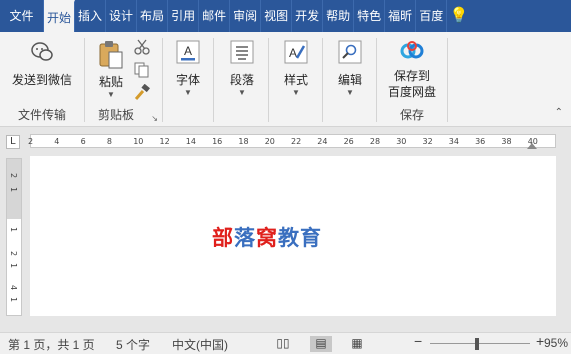 The width and height of the screenshot is (571, 354). What do you see at coordinates (296, 141) in the screenshot?
I see `ruler-tick-label: 22` at bounding box center [296, 141].